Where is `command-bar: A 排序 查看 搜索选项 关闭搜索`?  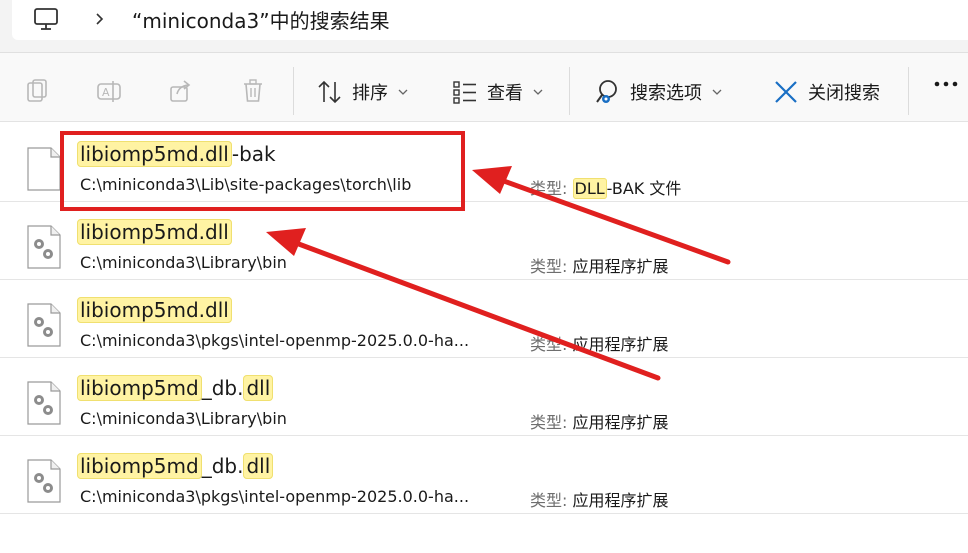 command-bar: A 排序 查看 搜索选项 关闭搜索 is located at coordinates (484, 87).